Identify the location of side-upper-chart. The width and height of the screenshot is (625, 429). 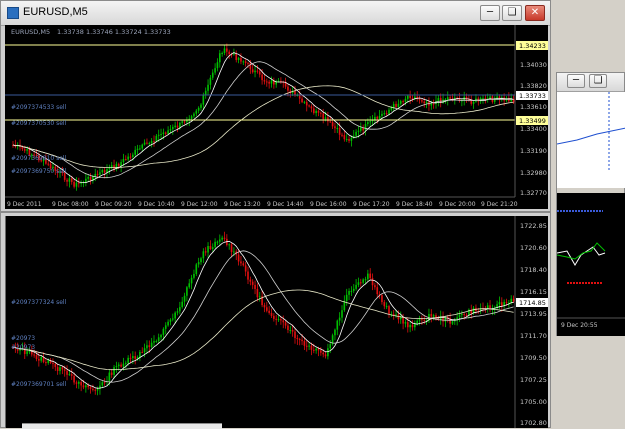
(591, 140).